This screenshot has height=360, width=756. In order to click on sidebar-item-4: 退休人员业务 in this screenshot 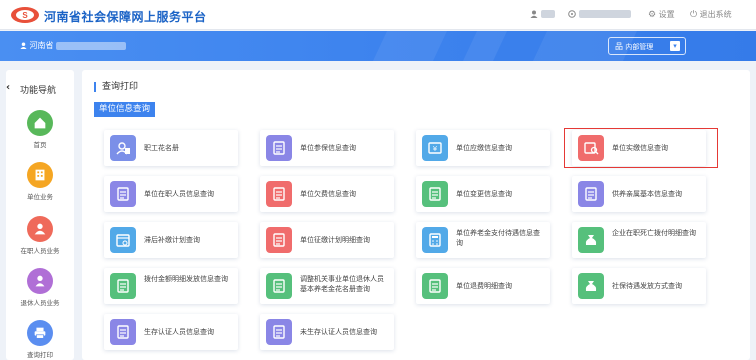, I will do `click(40, 287)`.